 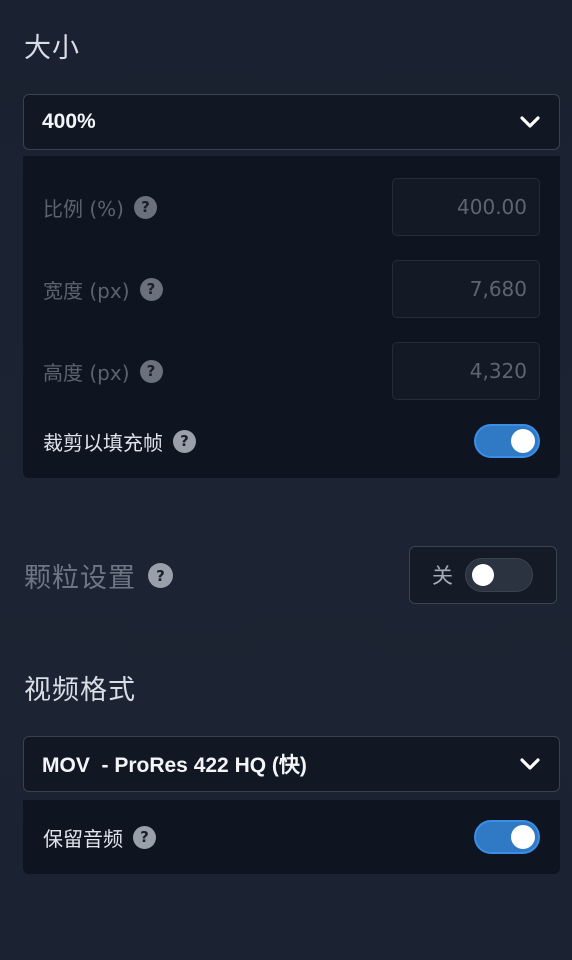 I want to click on format-dropdown: MOV - ProRes 422 HQ (快), so click(x=291, y=764).